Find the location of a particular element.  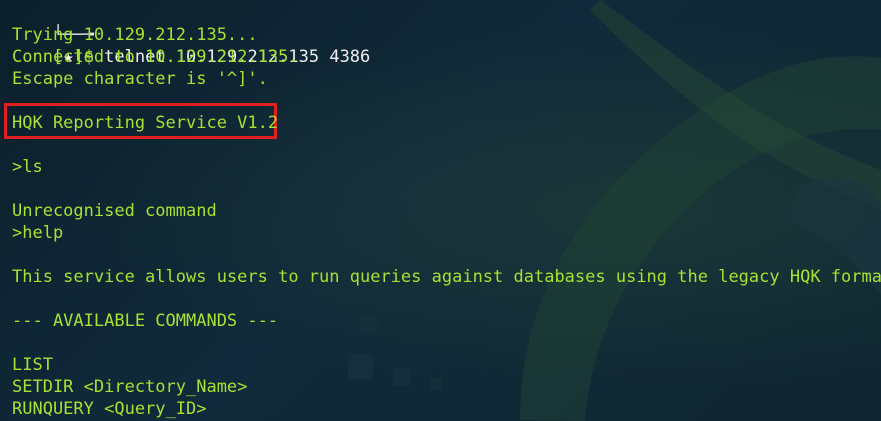

runquery-command: RUNQUERY <Query_ID> is located at coordinates (109, 409).